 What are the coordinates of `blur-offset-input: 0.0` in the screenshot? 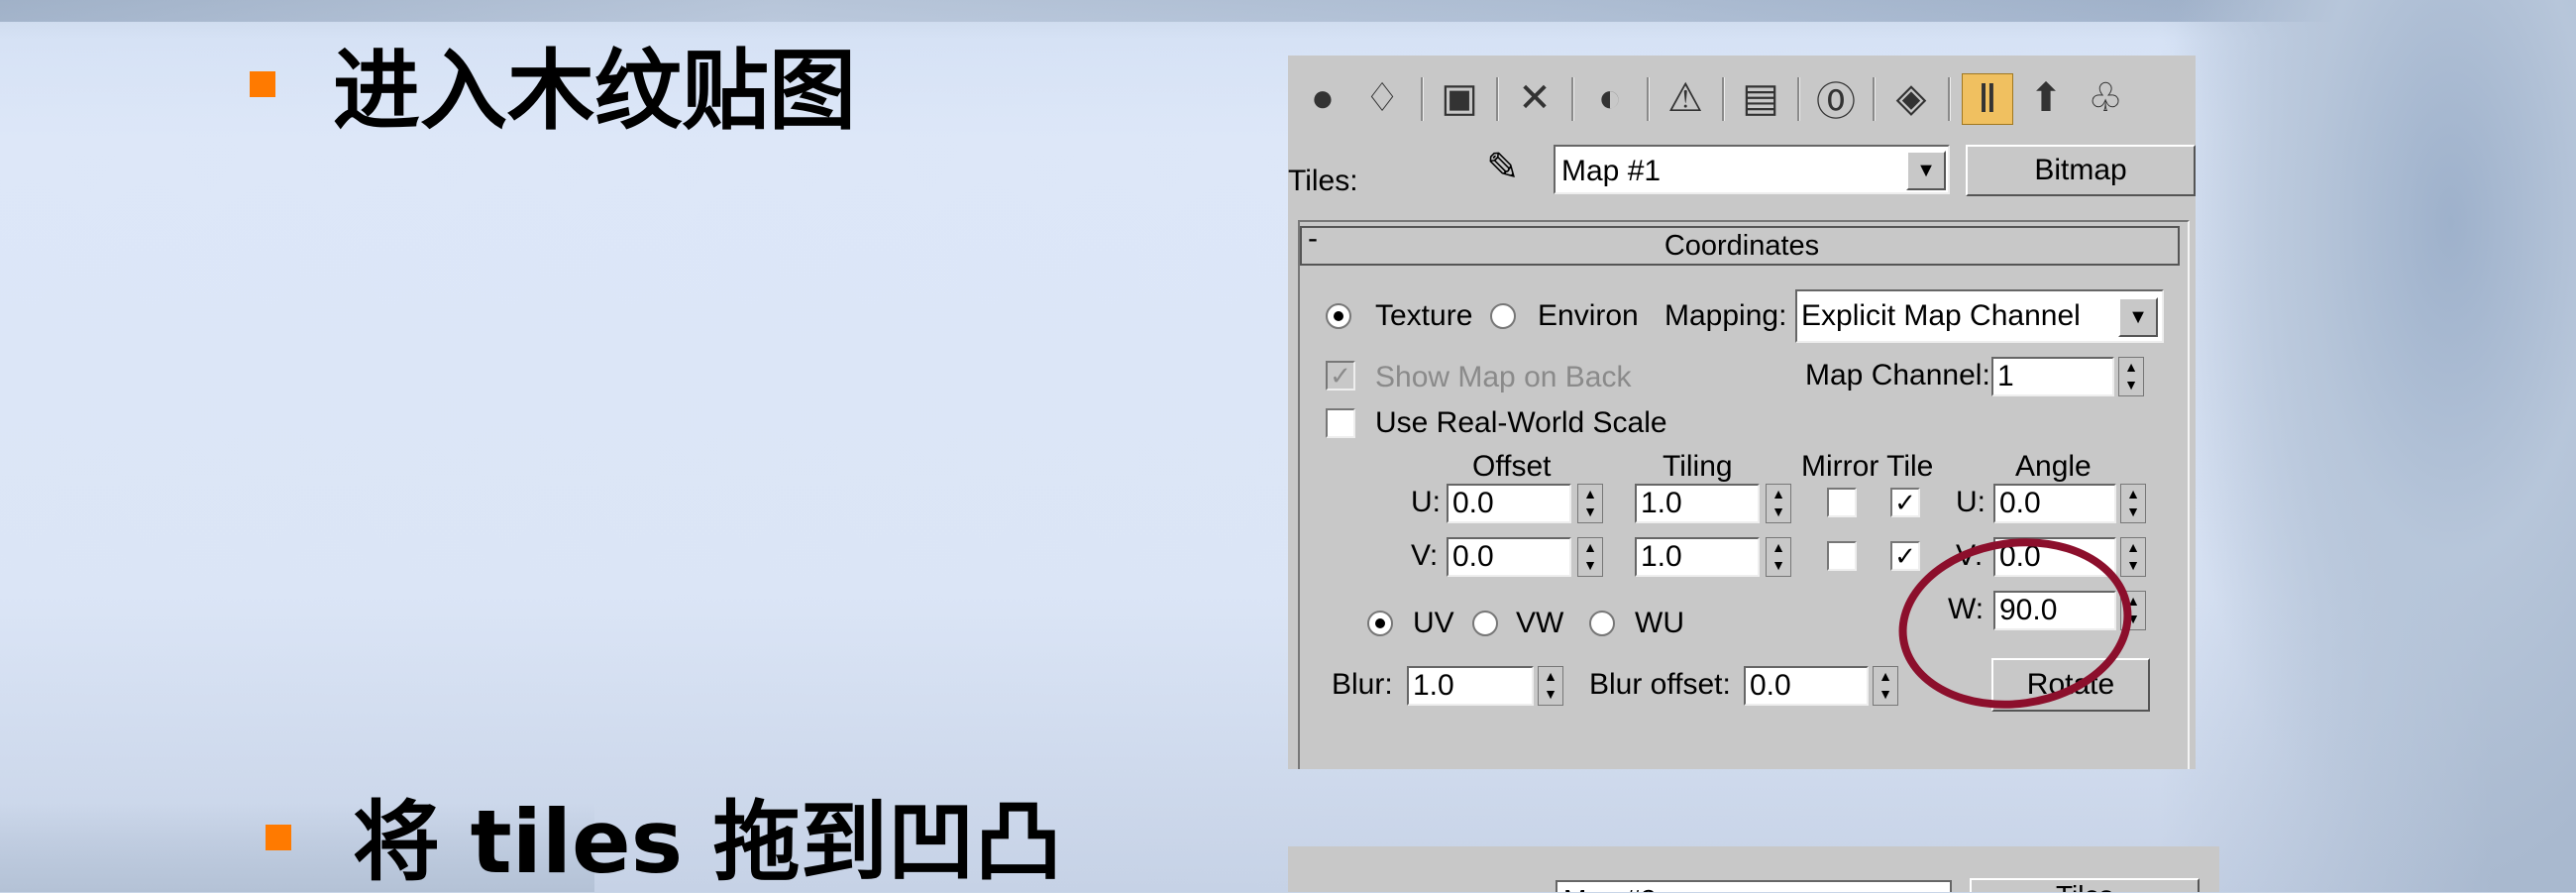 It's located at (1806, 686).